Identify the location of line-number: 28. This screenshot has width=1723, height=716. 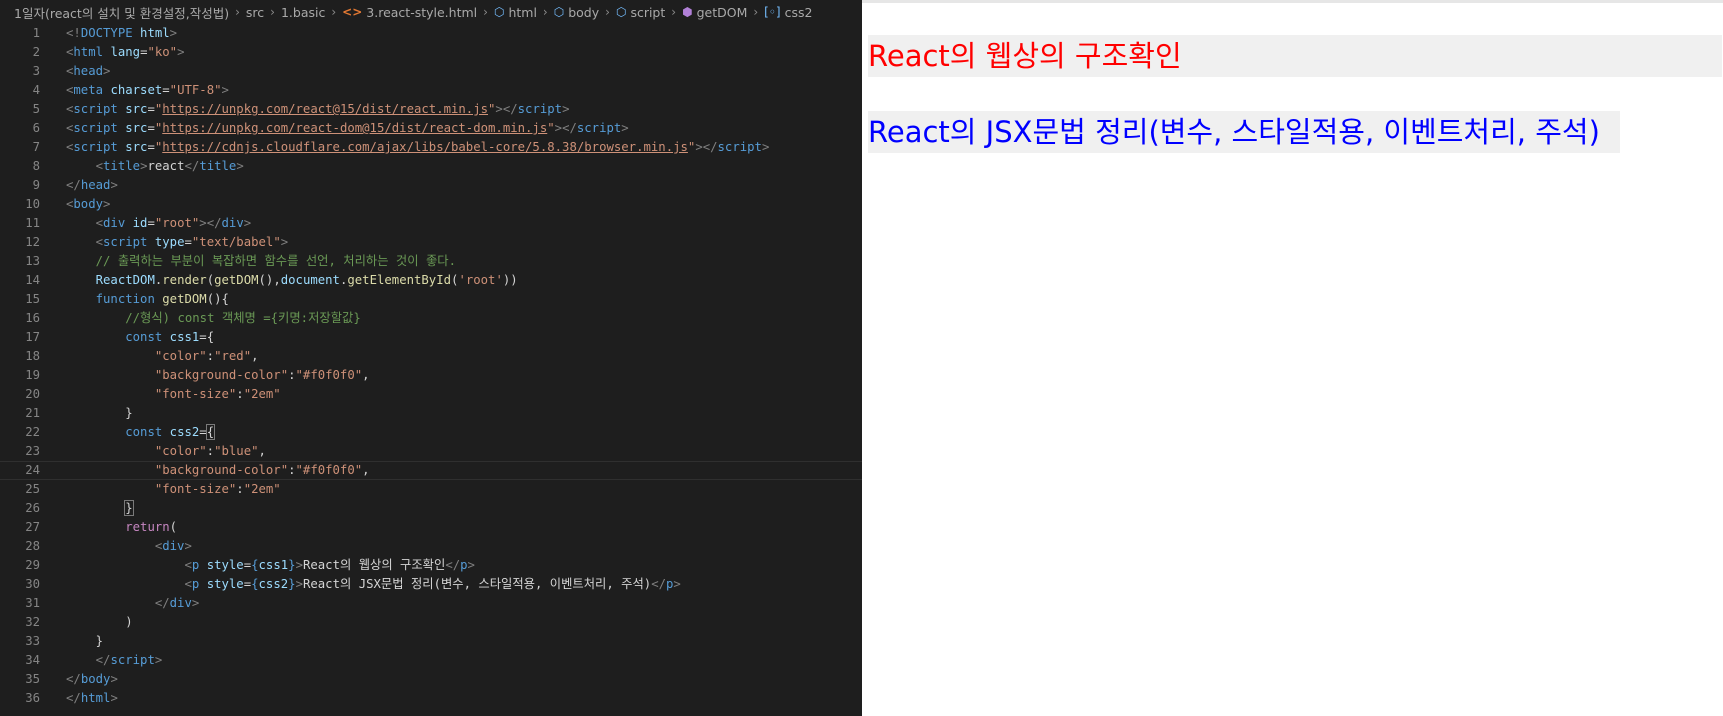
(32, 546).